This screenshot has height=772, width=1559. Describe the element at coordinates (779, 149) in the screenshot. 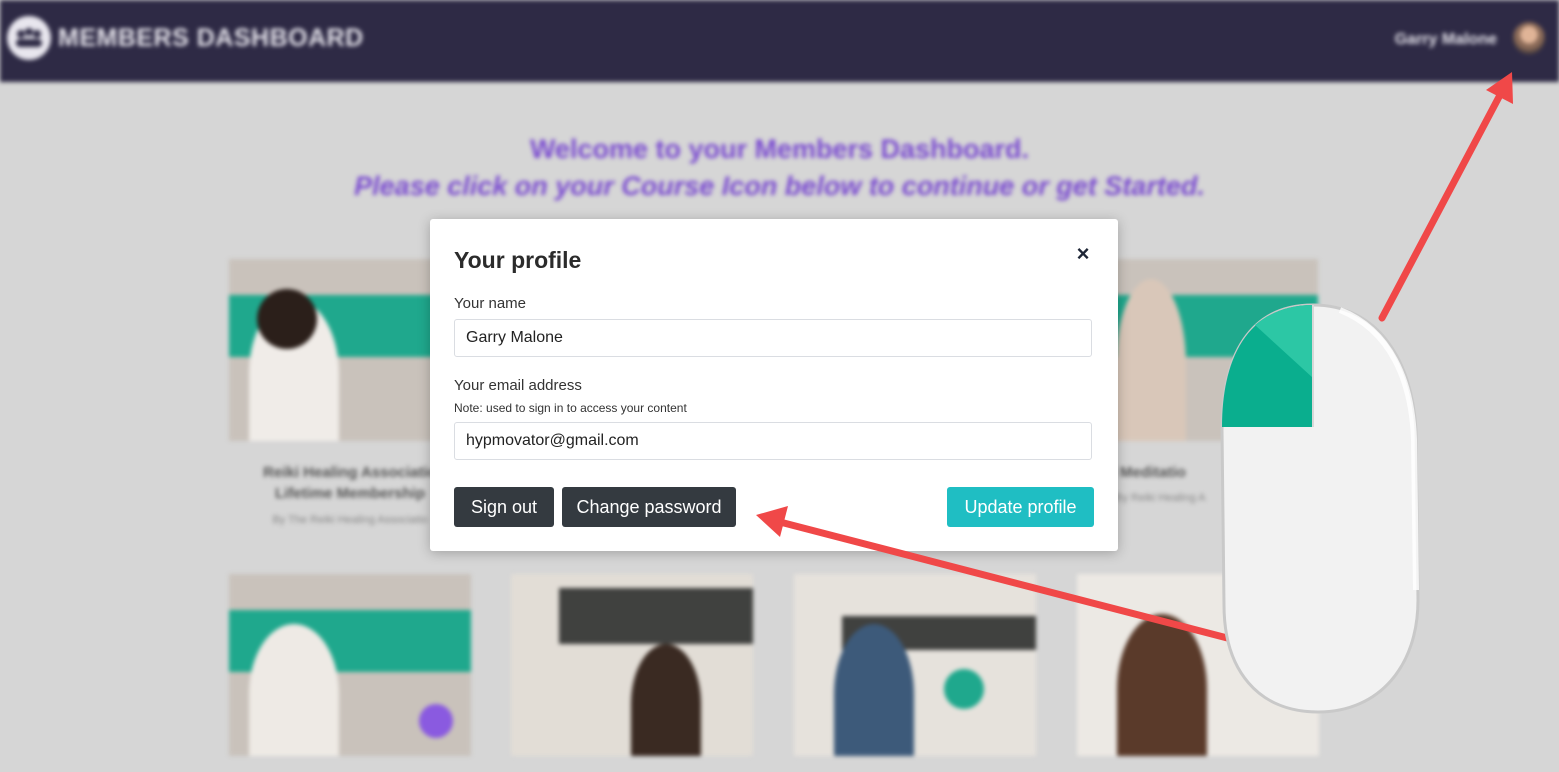

I see `welcome-line-1: Welcome to your Members Dashboard.` at that location.